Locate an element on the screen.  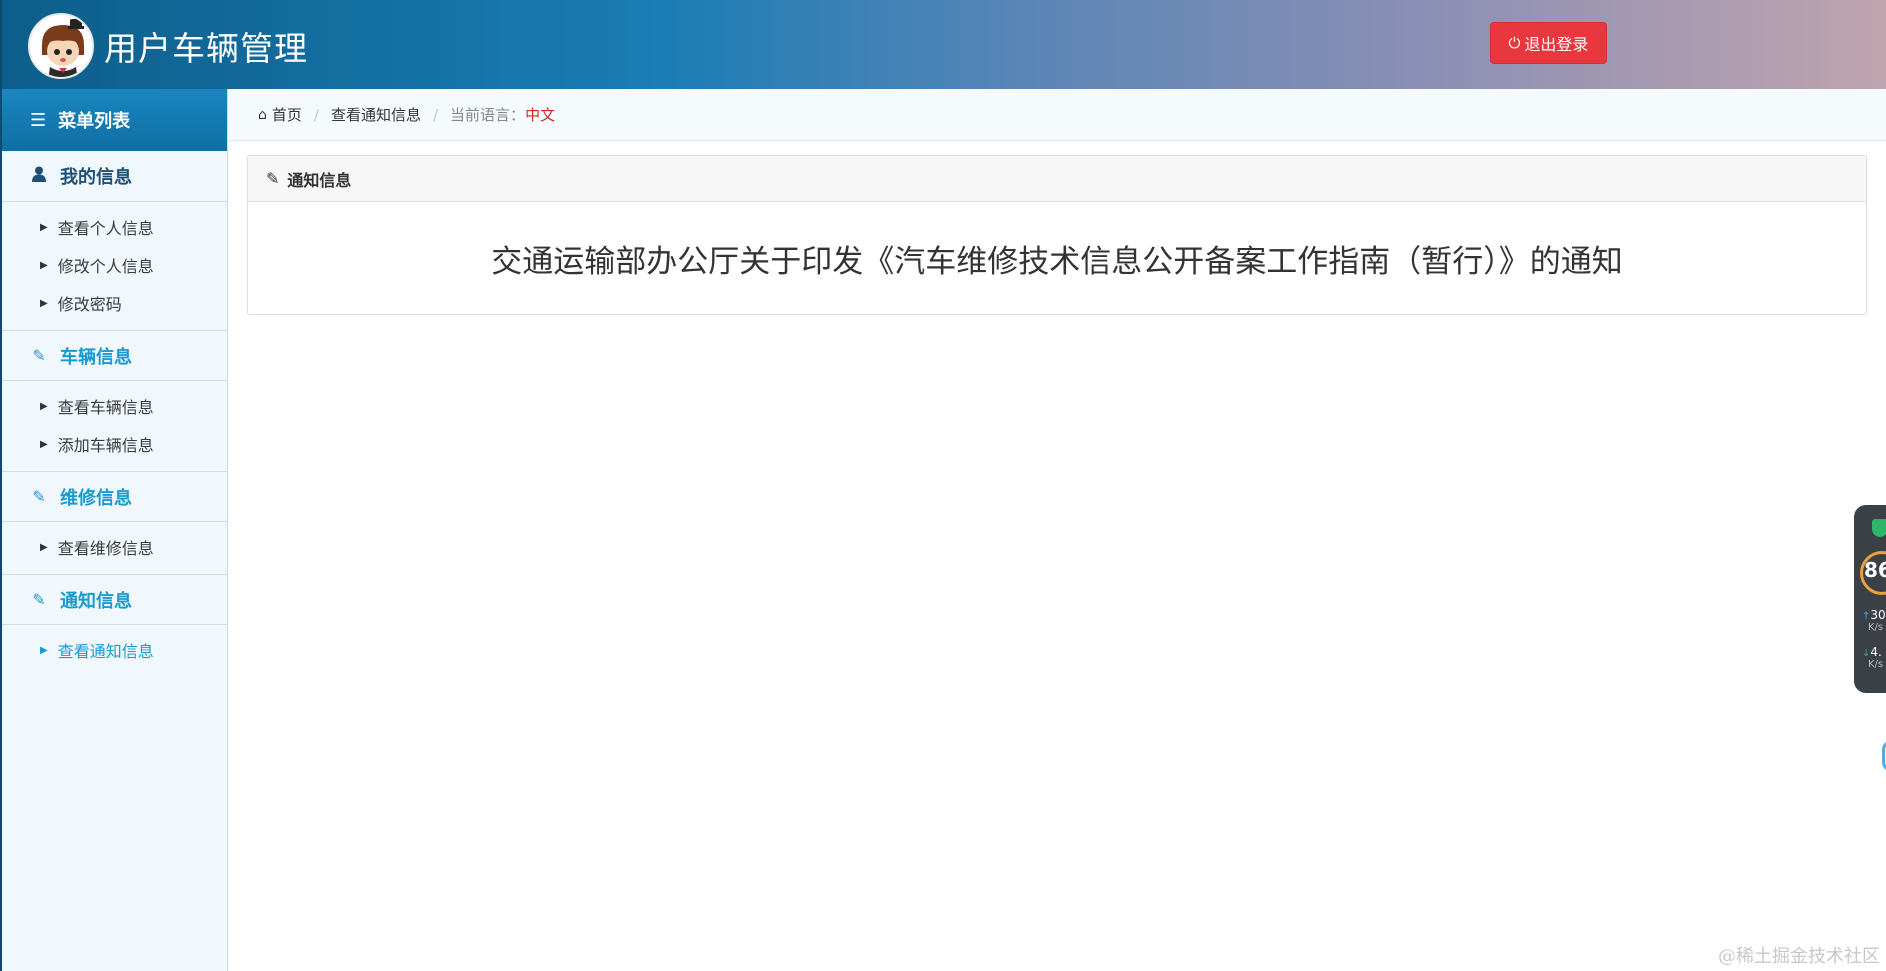
item-label: 查看个人信息 is located at coordinates (105, 228).